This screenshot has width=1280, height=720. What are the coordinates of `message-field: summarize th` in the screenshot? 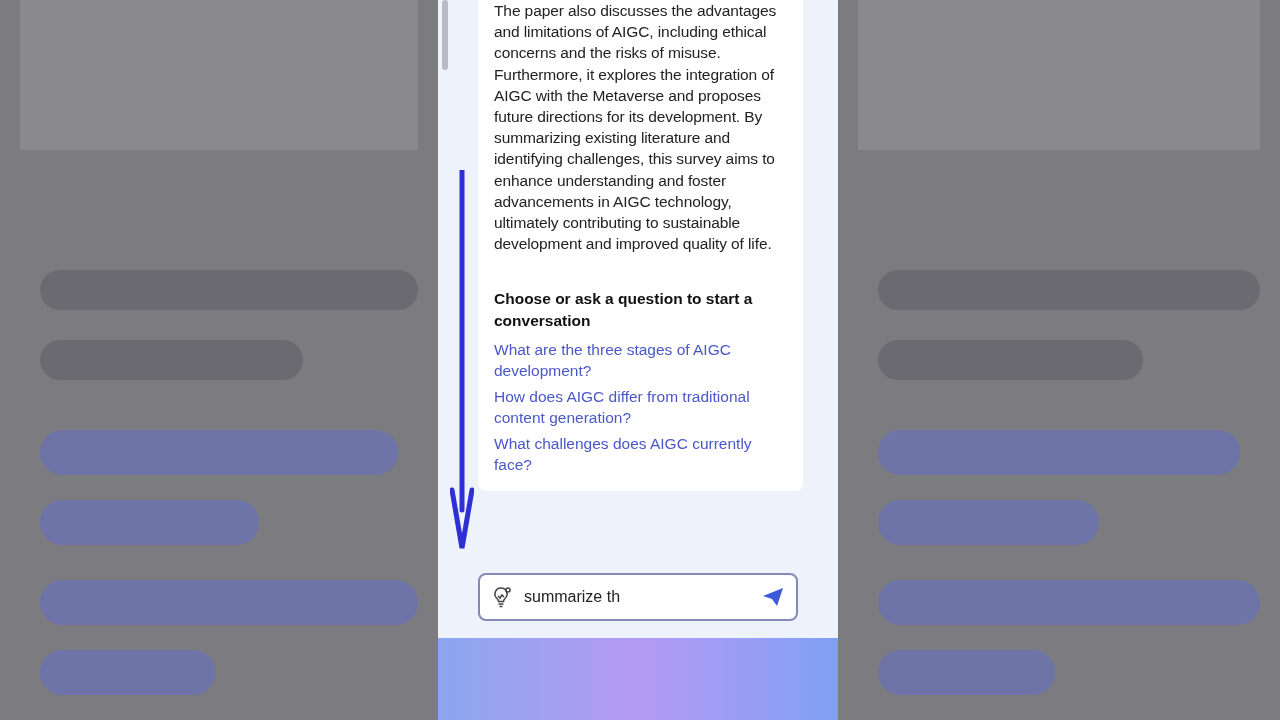 It's located at (637, 597).